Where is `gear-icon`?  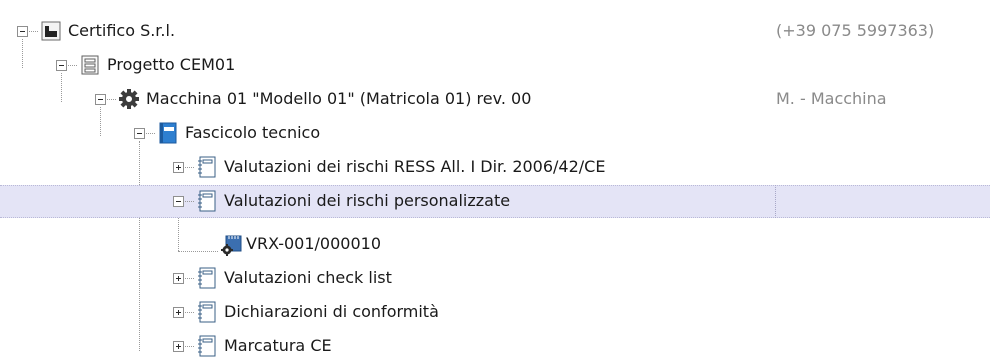 gear-icon is located at coordinates (129, 99).